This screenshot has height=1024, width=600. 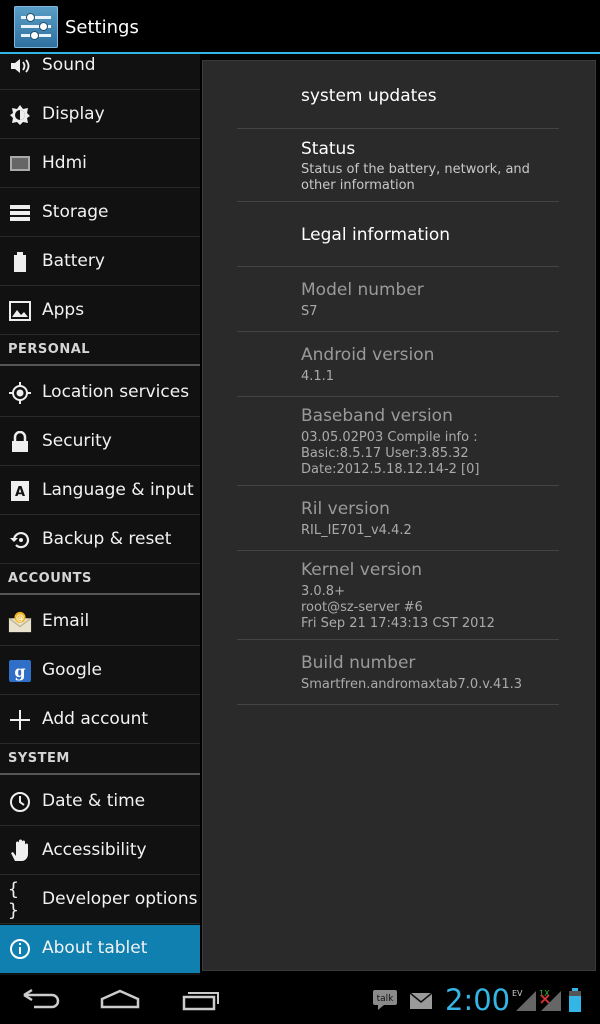 What do you see at coordinates (386, 999) in the screenshot?
I see `talk-icon-label: talk` at bounding box center [386, 999].